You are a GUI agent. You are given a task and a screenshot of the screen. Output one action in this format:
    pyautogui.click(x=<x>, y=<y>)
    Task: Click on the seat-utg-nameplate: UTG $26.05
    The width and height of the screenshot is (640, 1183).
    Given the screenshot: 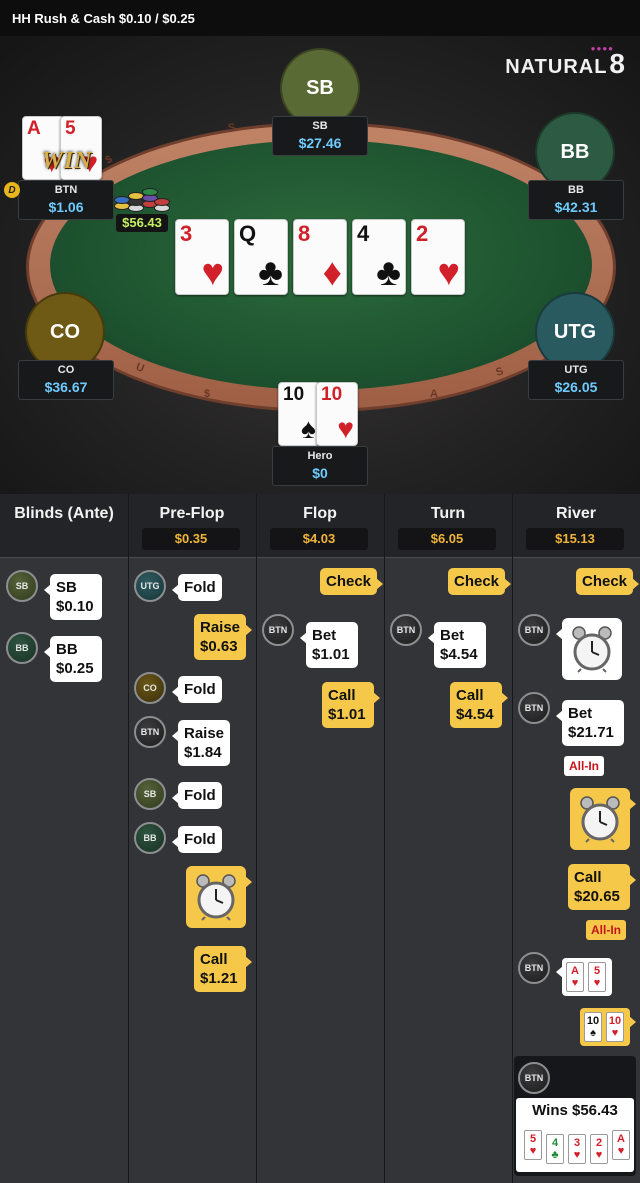 What is the action you would take?
    pyautogui.click(x=576, y=380)
    